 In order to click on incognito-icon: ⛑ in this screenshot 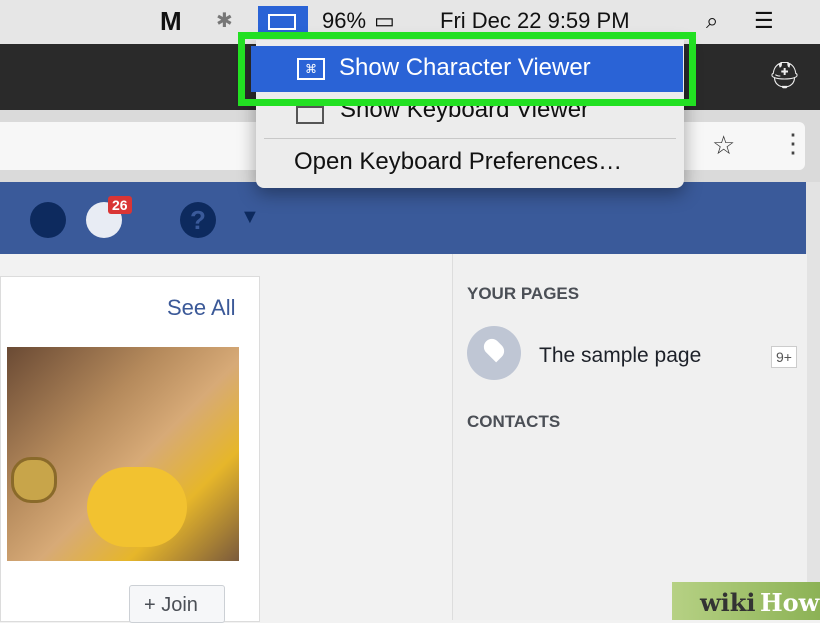, I will do `click(785, 75)`.